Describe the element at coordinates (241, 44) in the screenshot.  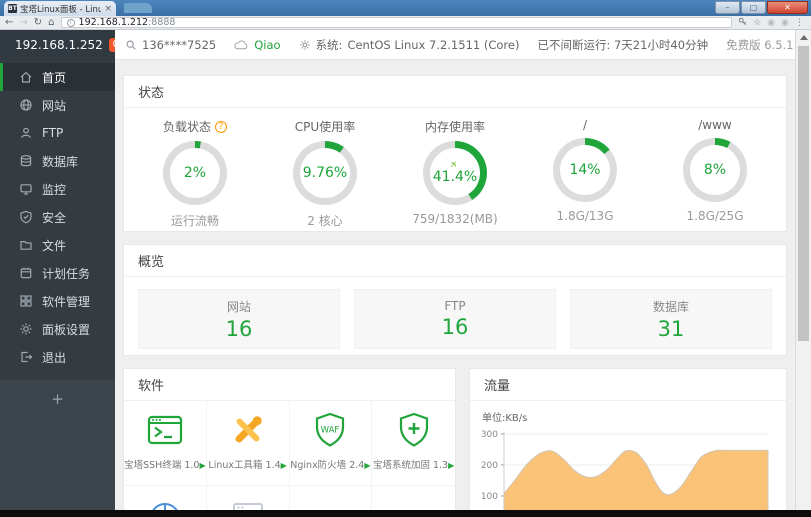
I see `cloud-icon` at that location.